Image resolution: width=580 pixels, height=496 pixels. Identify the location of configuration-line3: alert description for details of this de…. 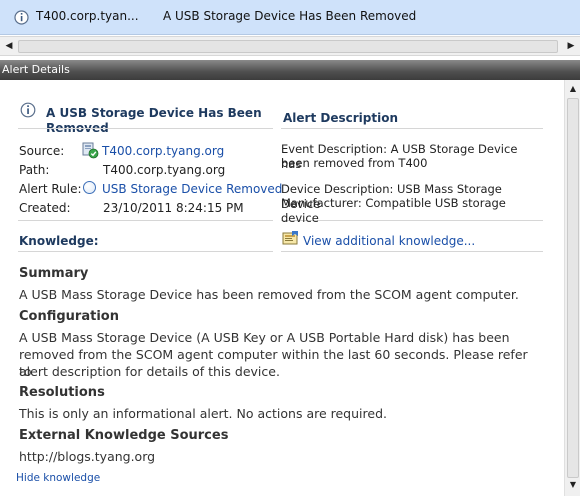
(149, 371).